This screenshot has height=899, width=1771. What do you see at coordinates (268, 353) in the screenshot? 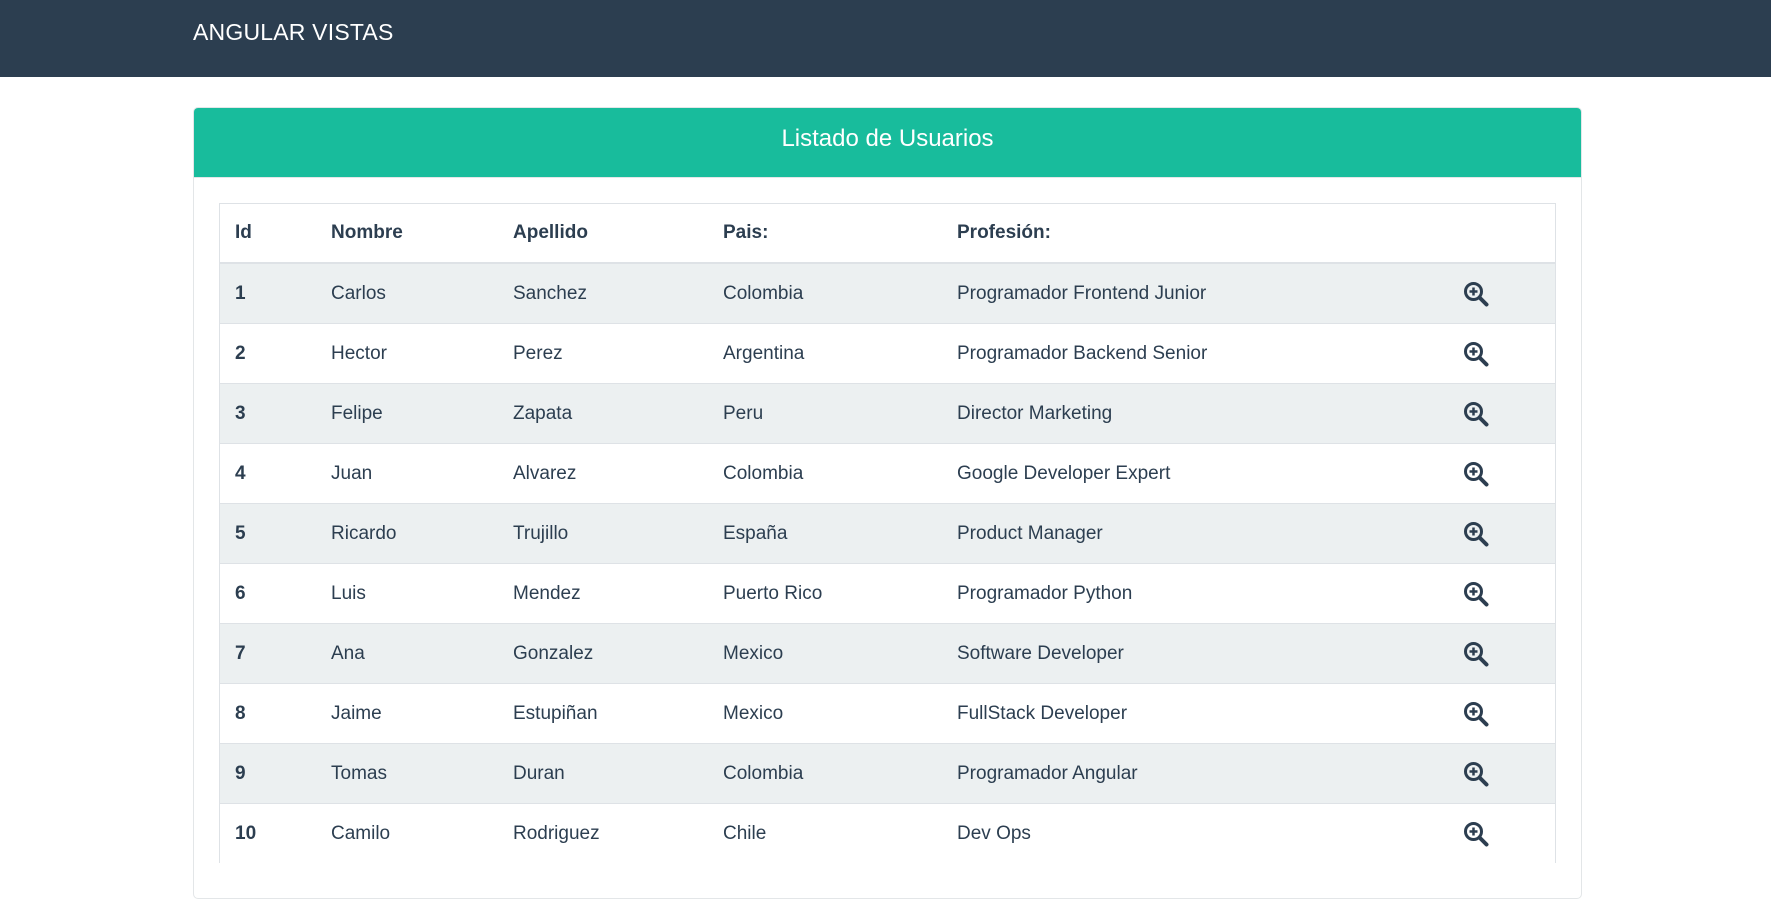
I see `cell-id: 2` at bounding box center [268, 353].